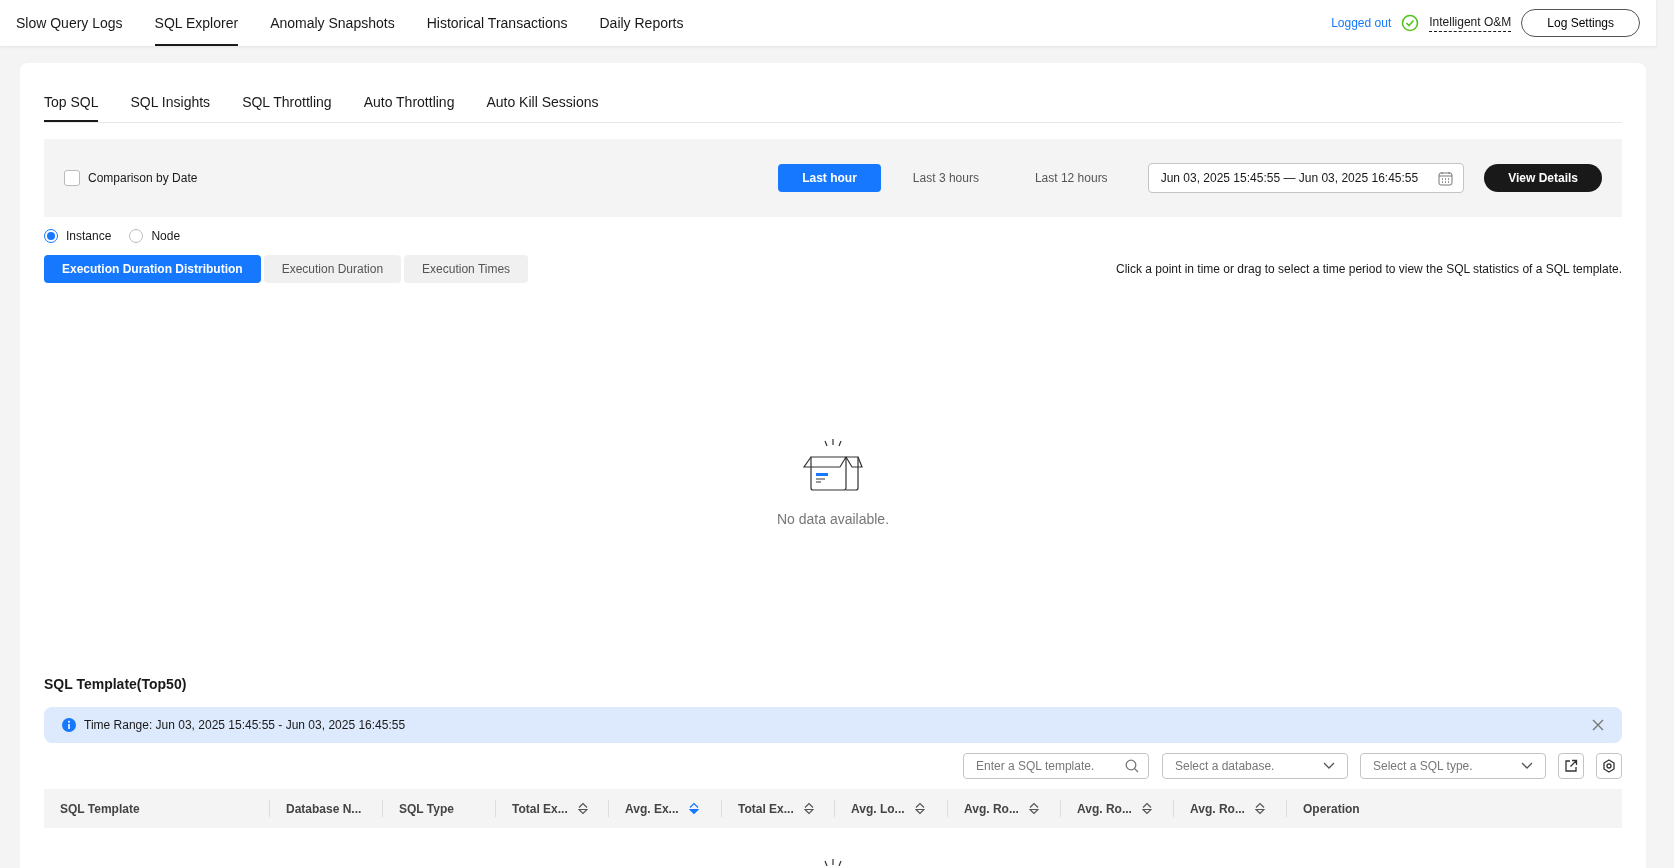 This screenshot has width=1674, height=868. I want to click on time-range-button: Last 3 hours, so click(945, 178).